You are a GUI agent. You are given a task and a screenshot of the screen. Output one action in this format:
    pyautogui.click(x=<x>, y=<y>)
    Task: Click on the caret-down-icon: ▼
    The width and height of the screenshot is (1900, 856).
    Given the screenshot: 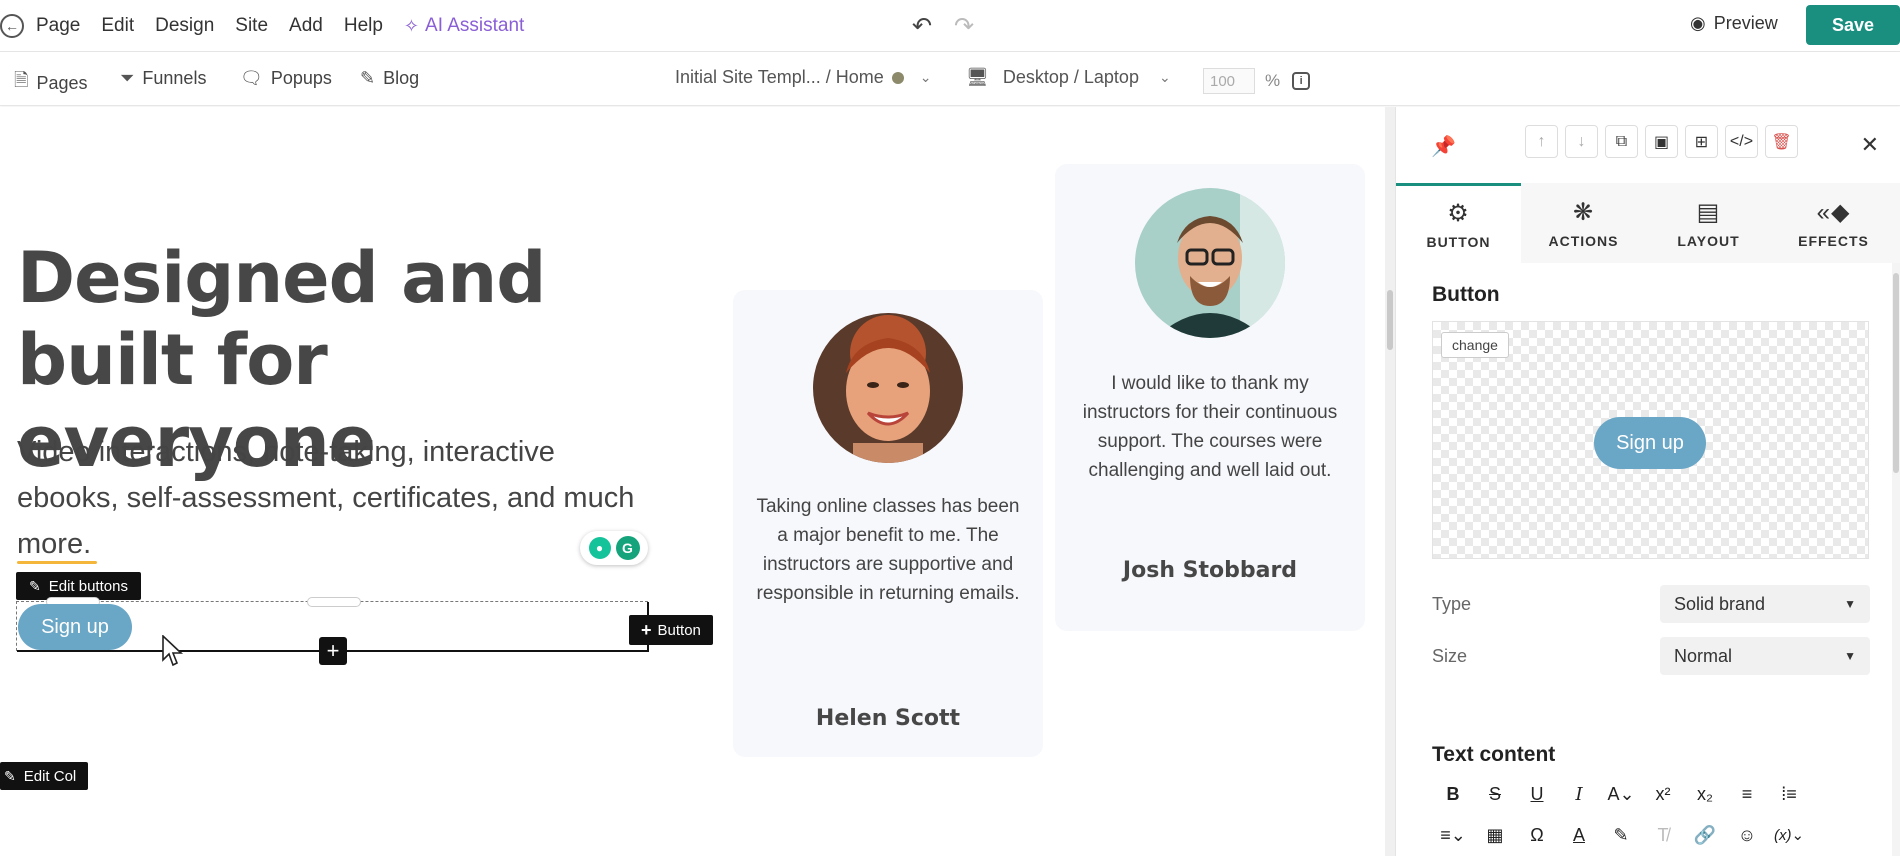 What is the action you would take?
    pyautogui.click(x=1850, y=656)
    